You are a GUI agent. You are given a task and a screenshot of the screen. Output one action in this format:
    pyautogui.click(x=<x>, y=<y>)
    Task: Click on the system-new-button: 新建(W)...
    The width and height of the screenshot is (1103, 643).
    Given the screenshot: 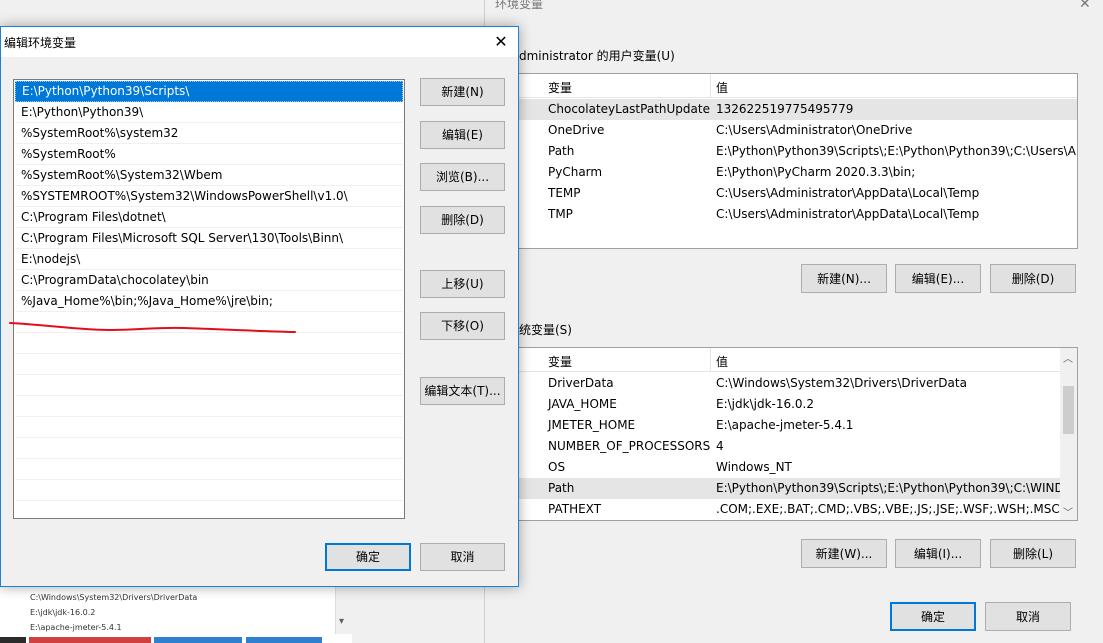 What is the action you would take?
    pyautogui.click(x=844, y=553)
    